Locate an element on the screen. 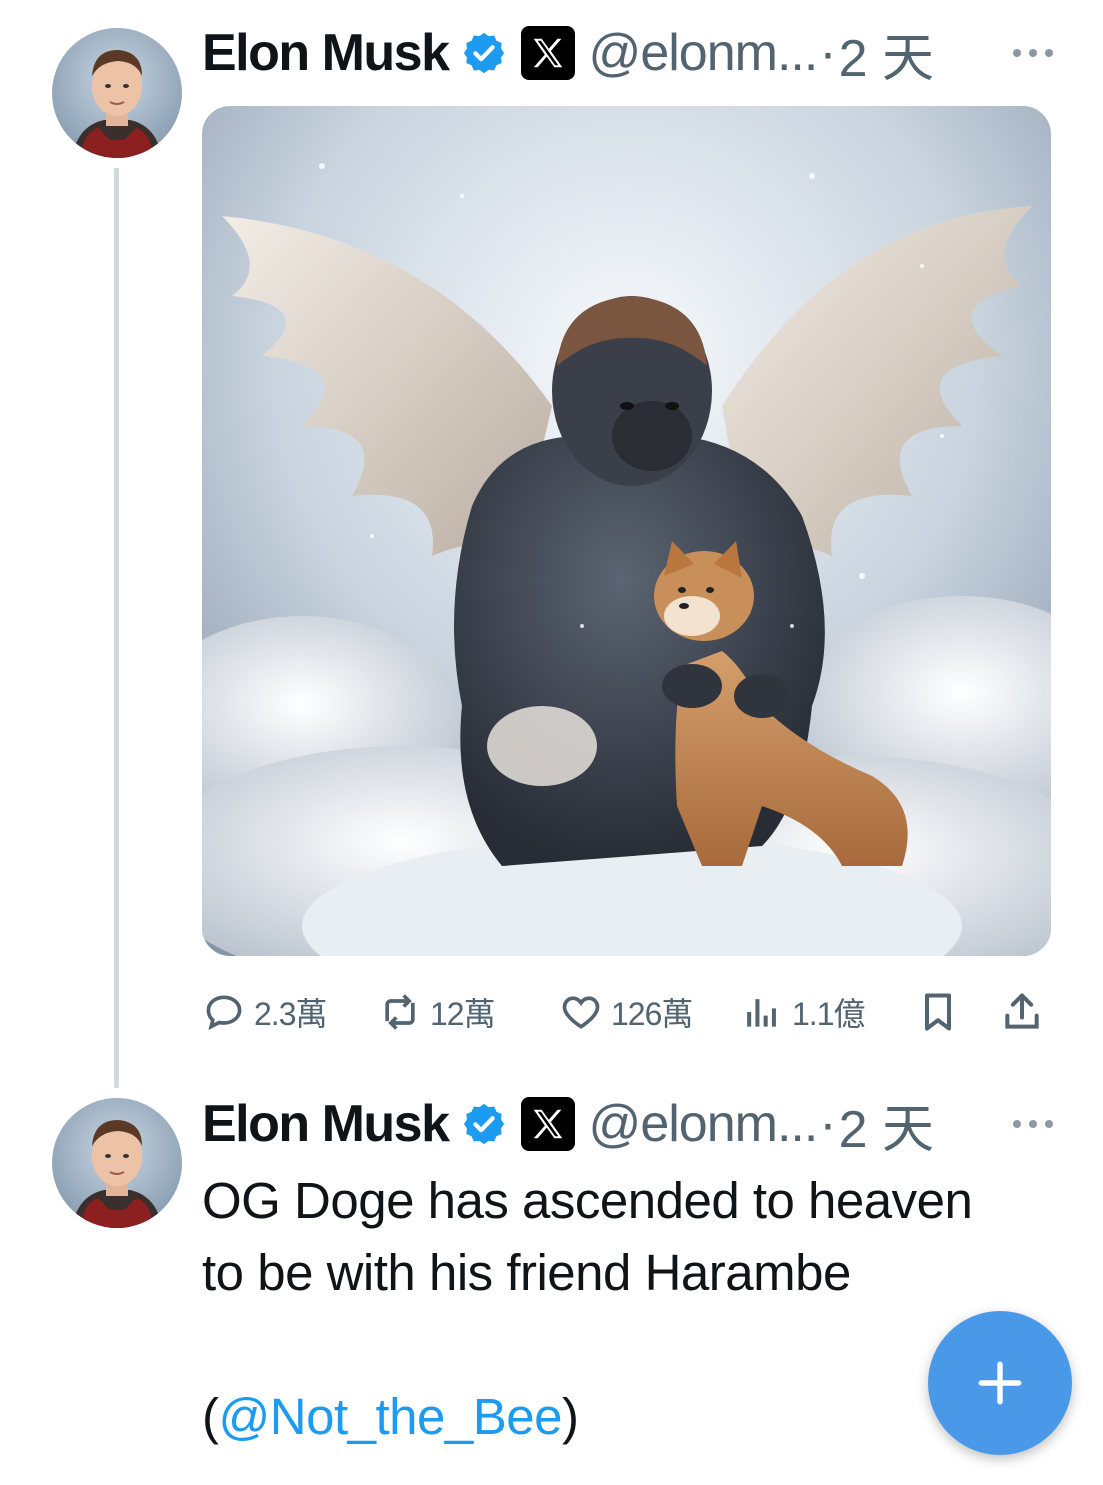  tweet-text-line: to be with his friend Harambe is located at coordinates (526, 1272).